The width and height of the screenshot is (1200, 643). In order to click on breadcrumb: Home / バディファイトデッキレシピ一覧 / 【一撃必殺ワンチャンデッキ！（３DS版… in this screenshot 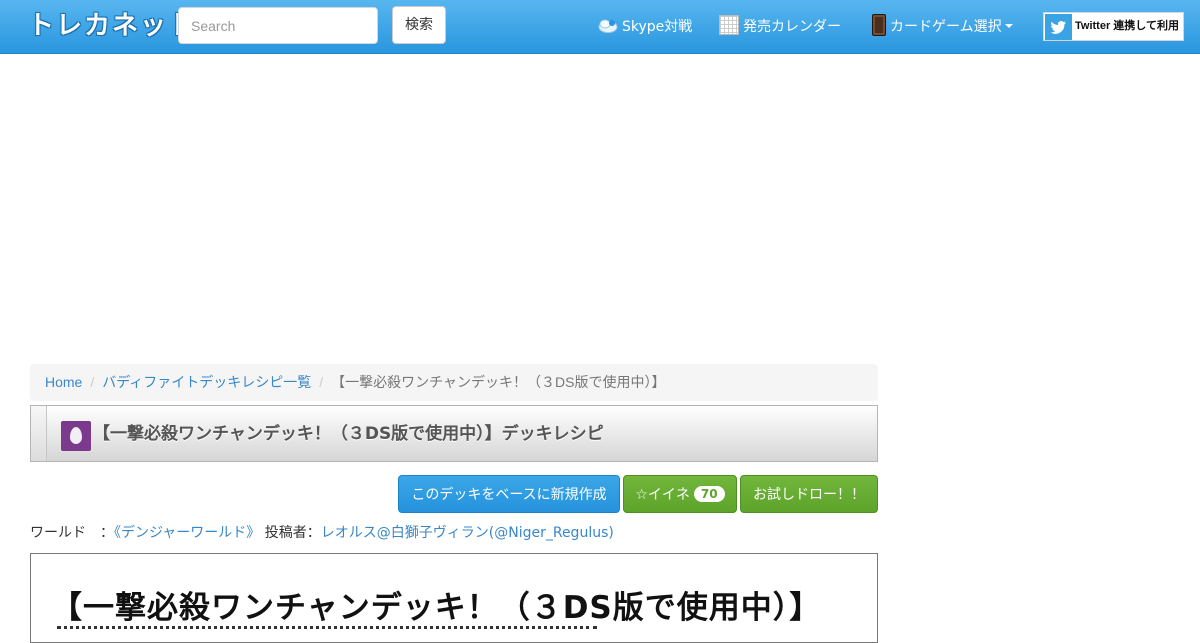, I will do `click(454, 382)`.